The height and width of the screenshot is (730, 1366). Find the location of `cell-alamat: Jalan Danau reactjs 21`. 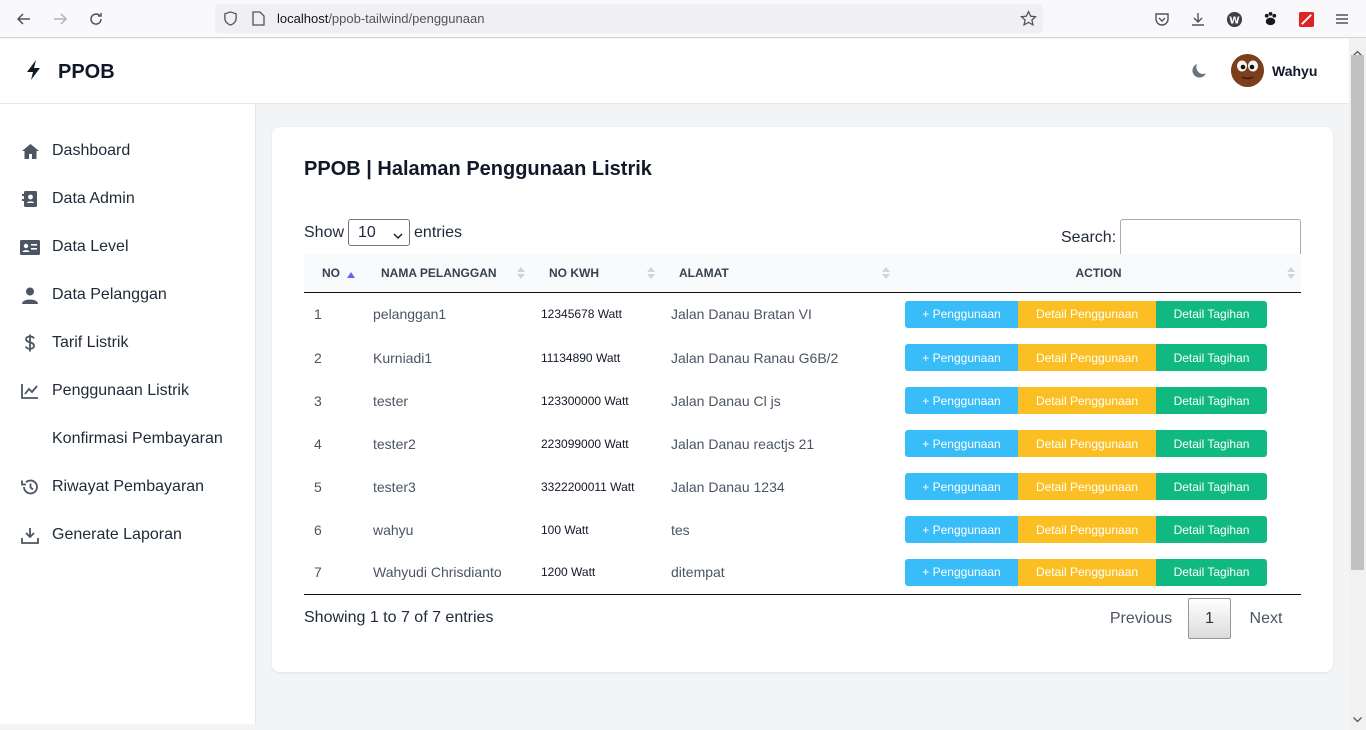

cell-alamat: Jalan Danau reactjs 21 is located at coordinates (743, 443).